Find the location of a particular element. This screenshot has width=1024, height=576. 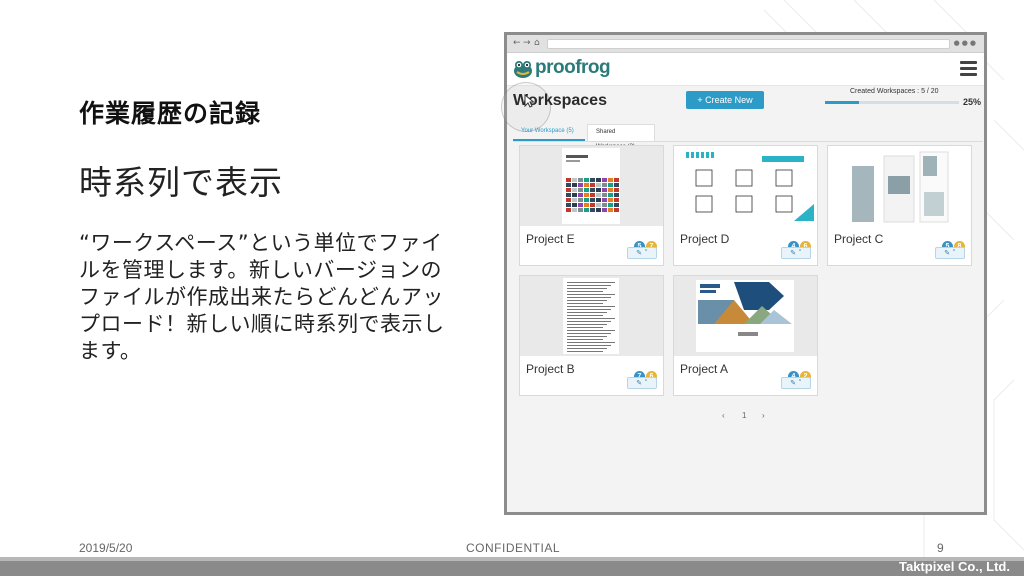

workspace-usage-progress is located at coordinates (892, 102).